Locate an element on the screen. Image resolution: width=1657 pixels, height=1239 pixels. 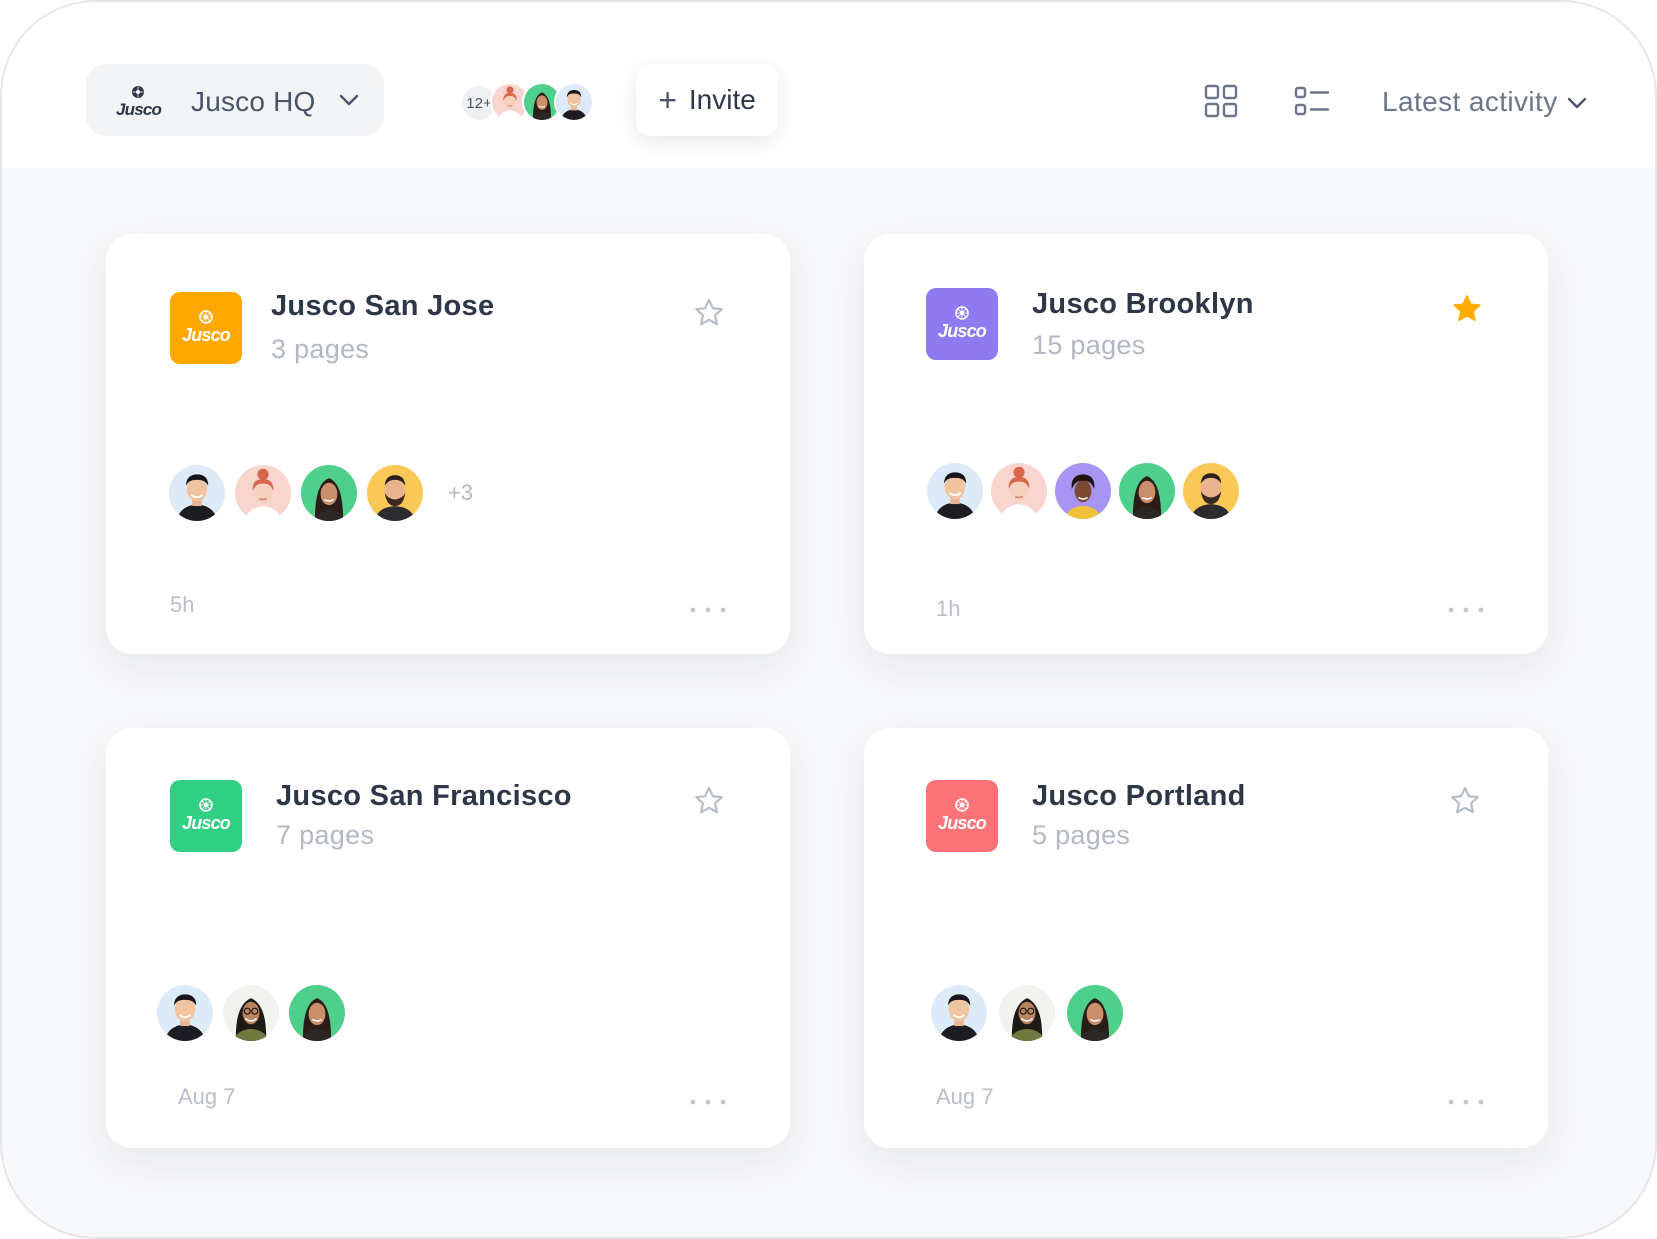
plus-icon: + is located at coordinates (667, 100).